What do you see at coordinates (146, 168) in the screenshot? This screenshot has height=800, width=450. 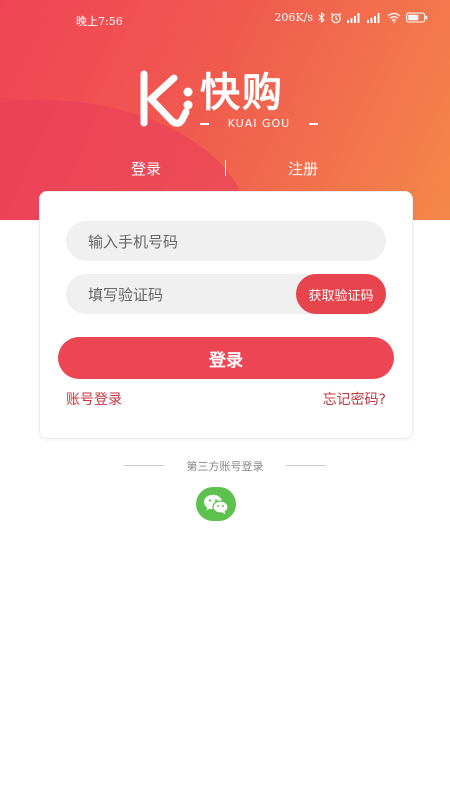 I see `tab-login: 登录` at bounding box center [146, 168].